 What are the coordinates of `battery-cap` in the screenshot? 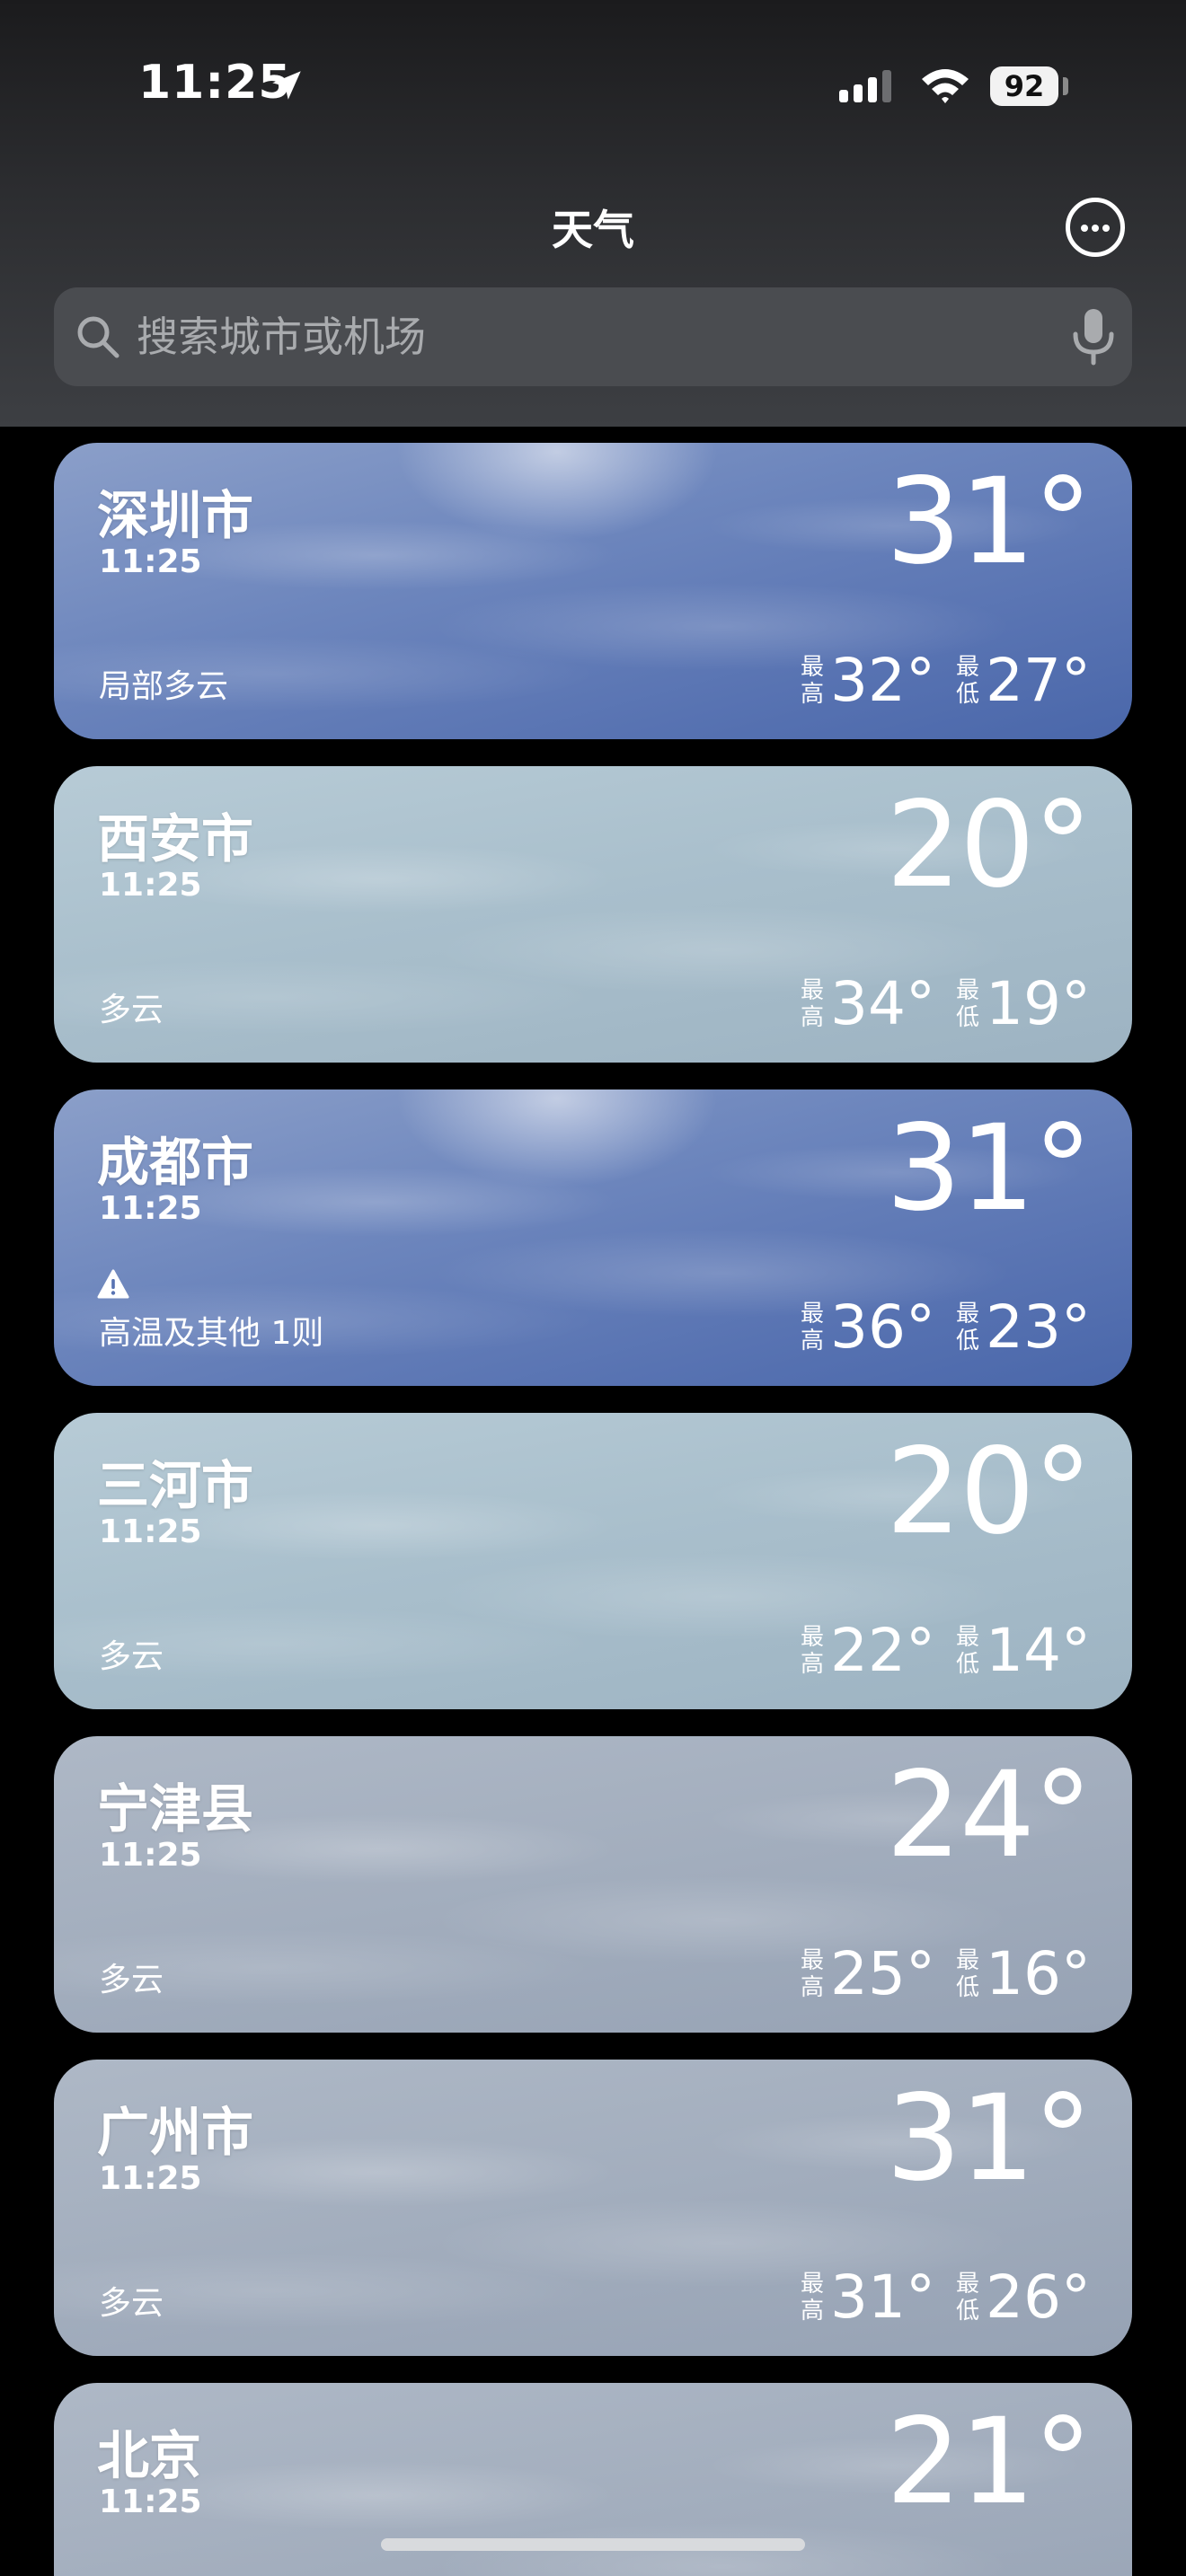 It's located at (1065, 86).